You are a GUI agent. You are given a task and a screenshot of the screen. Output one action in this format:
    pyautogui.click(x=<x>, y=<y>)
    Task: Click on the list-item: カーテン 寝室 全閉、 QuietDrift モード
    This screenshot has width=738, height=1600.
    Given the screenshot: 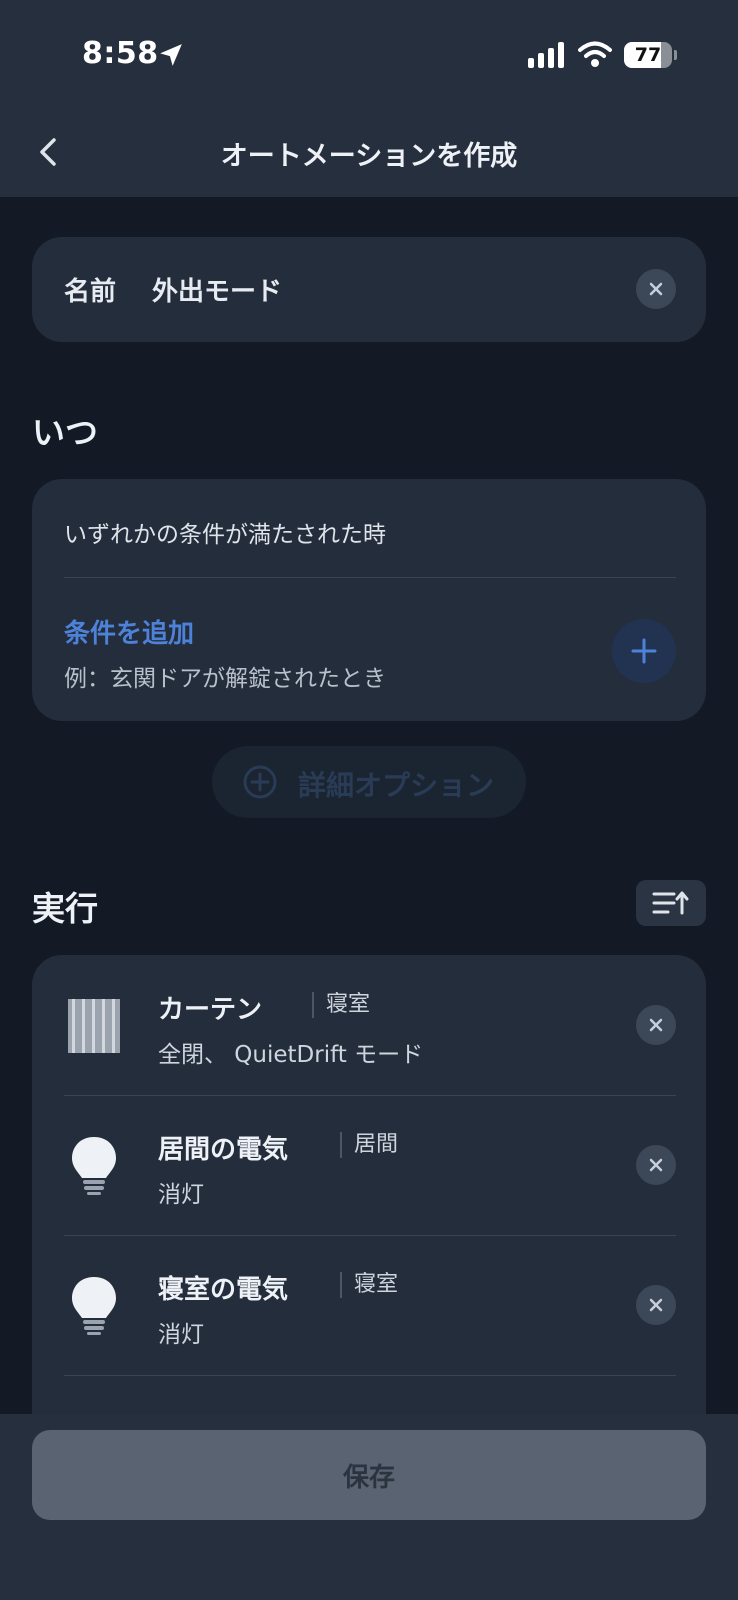 What is the action you would take?
    pyautogui.click(x=369, y=1025)
    